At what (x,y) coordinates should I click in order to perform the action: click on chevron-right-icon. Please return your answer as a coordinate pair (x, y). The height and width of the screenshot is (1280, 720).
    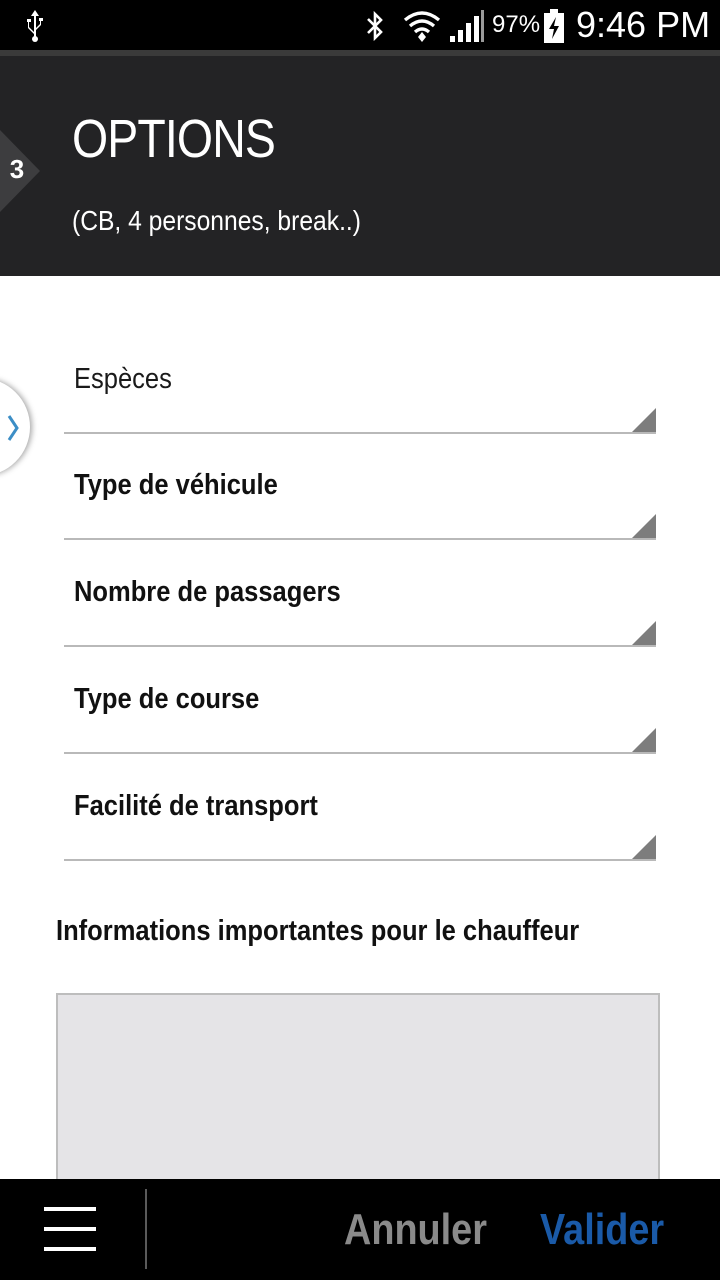
    Looking at the image, I should click on (13, 428).